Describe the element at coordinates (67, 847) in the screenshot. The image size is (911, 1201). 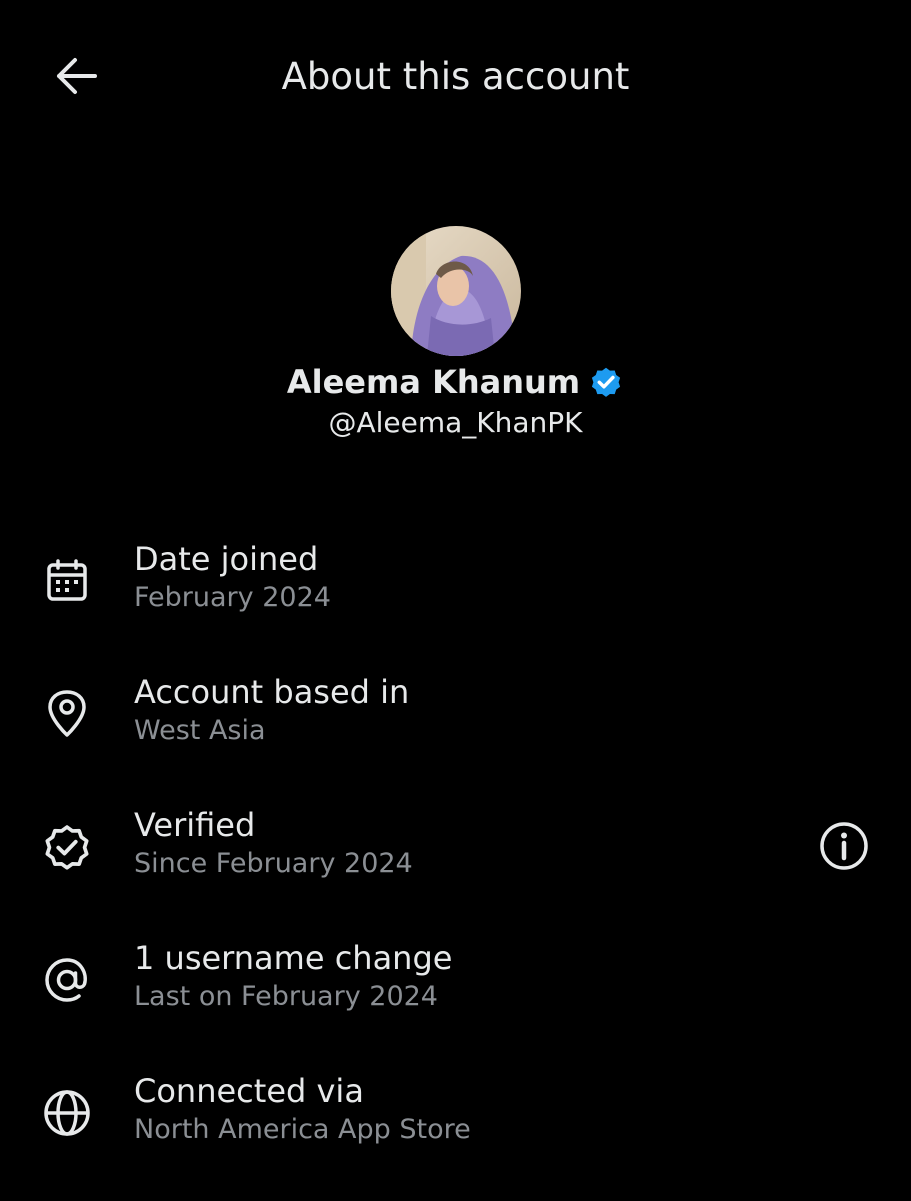
I see `verified-badge-icon` at that location.